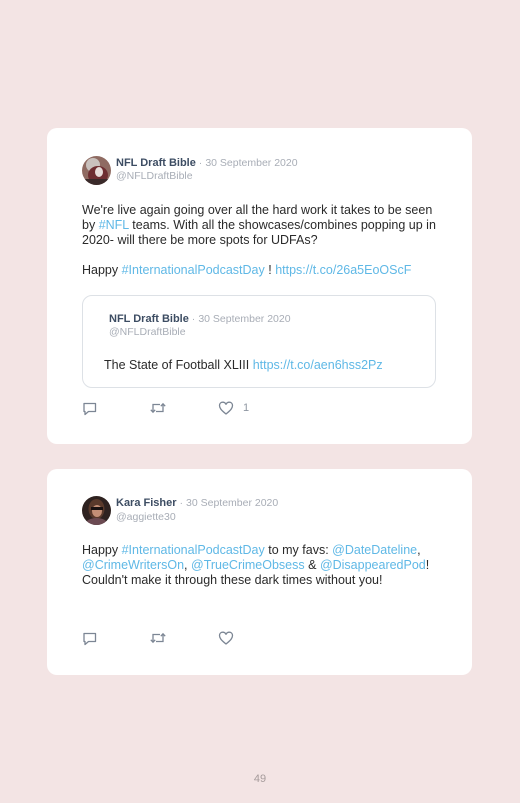 This screenshot has width=520, height=803. I want to click on quoted-date: 30 September 2020, so click(244, 319).